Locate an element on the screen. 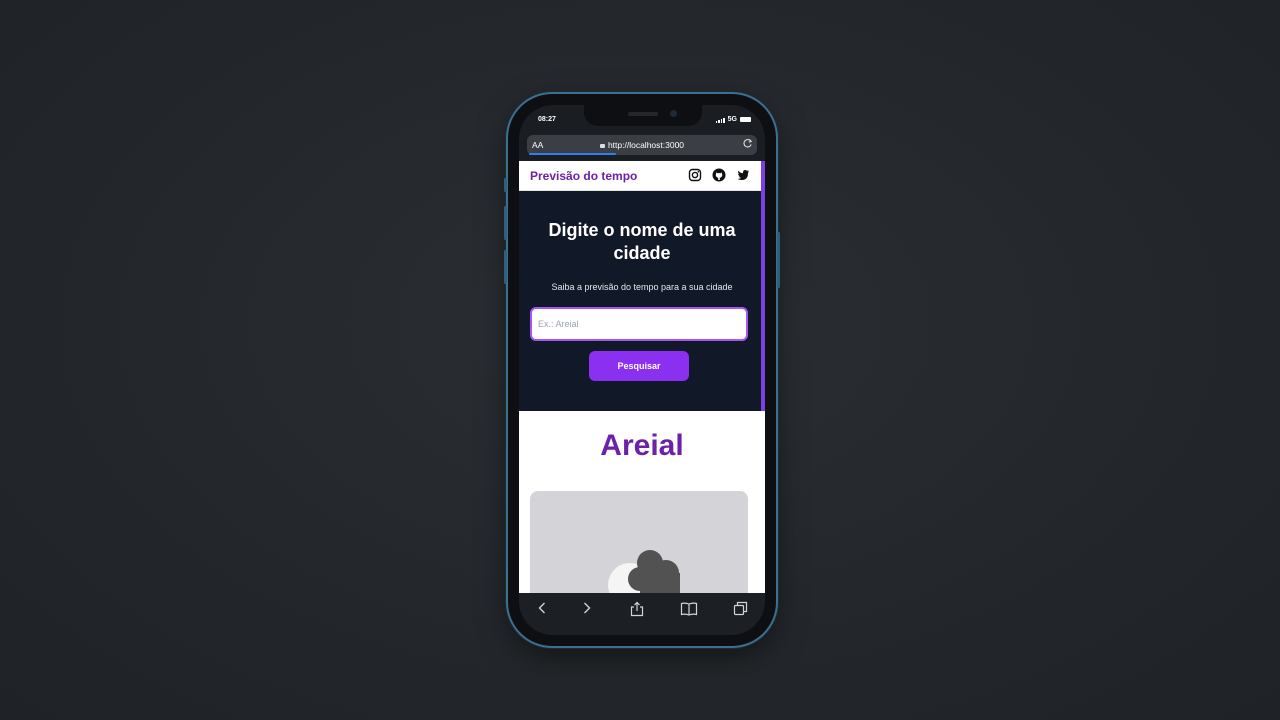  volume-down-button is located at coordinates (505, 267).